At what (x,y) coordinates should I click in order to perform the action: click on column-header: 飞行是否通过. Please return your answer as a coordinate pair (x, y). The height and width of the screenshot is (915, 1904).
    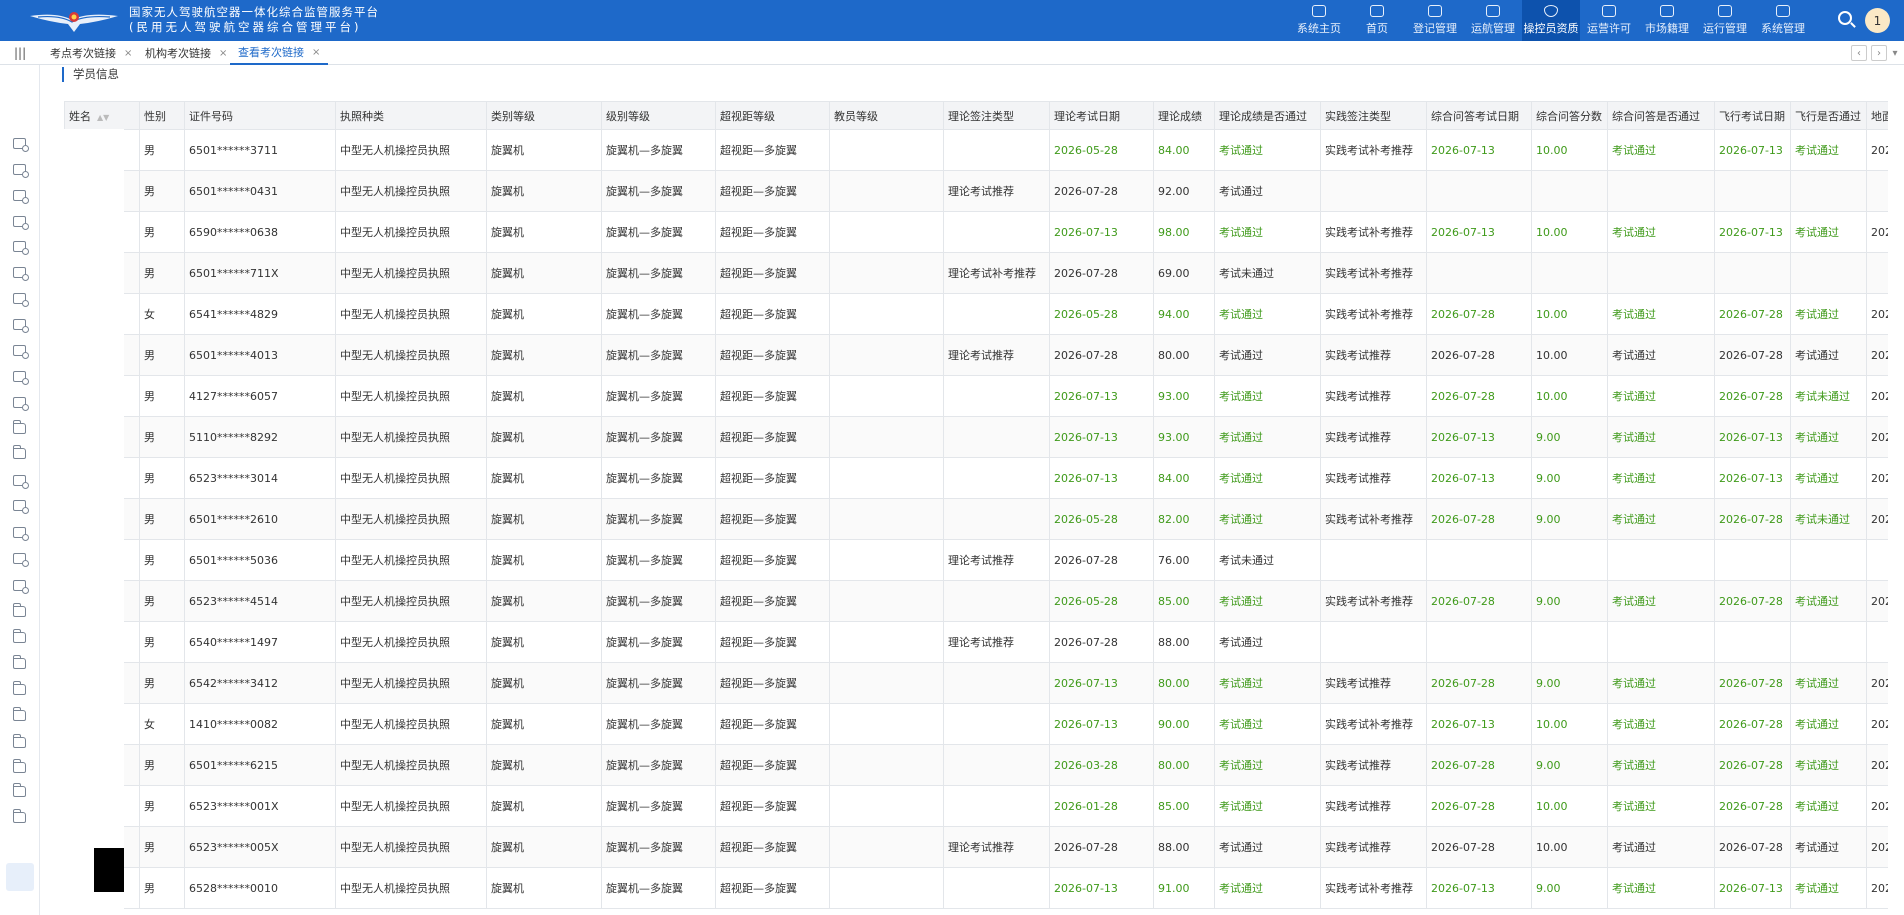
    Looking at the image, I should click on (1828, 115).